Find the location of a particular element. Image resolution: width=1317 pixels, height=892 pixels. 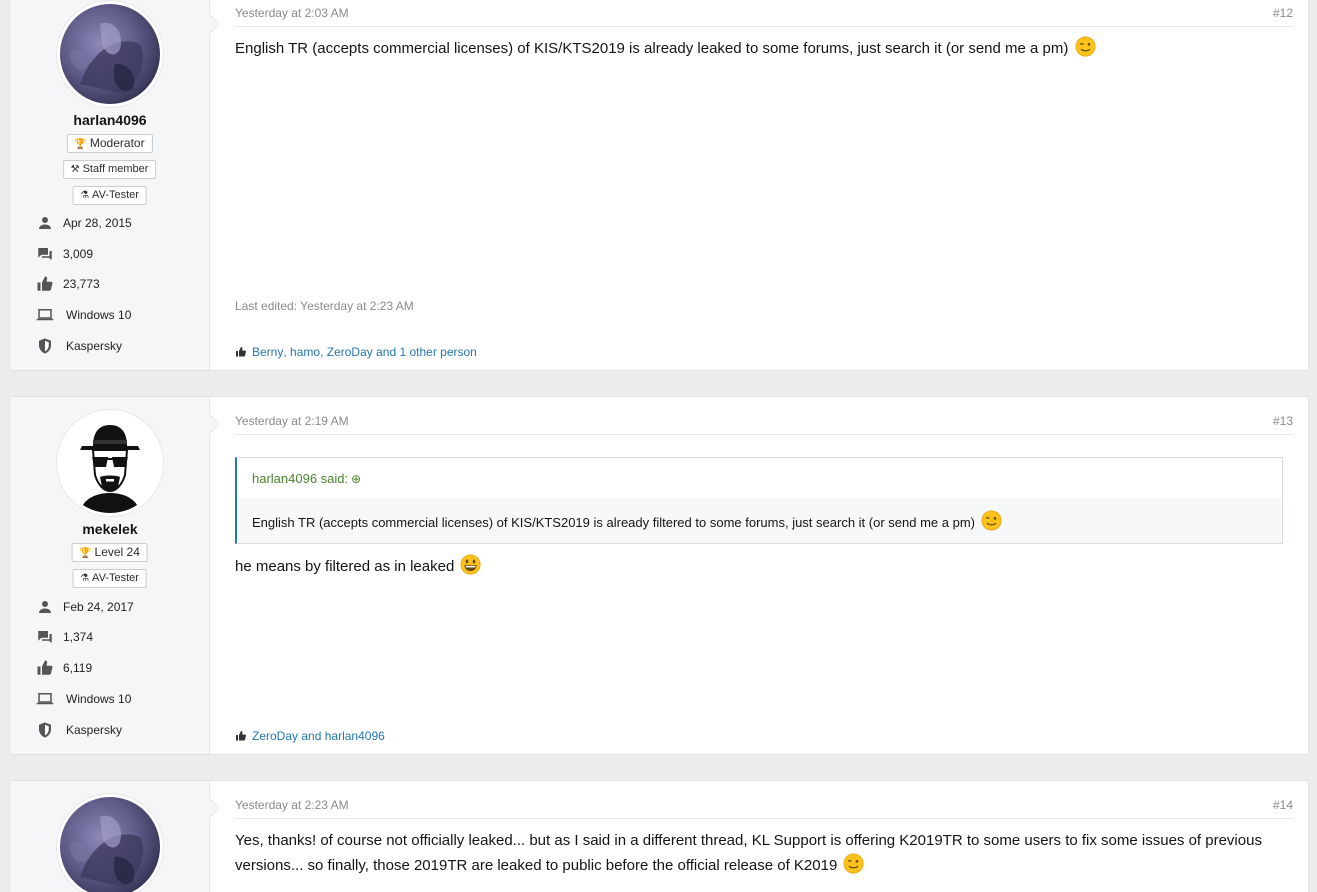

arrow-up-circle-icon: ⊕ is located at coordinates (356, 479).